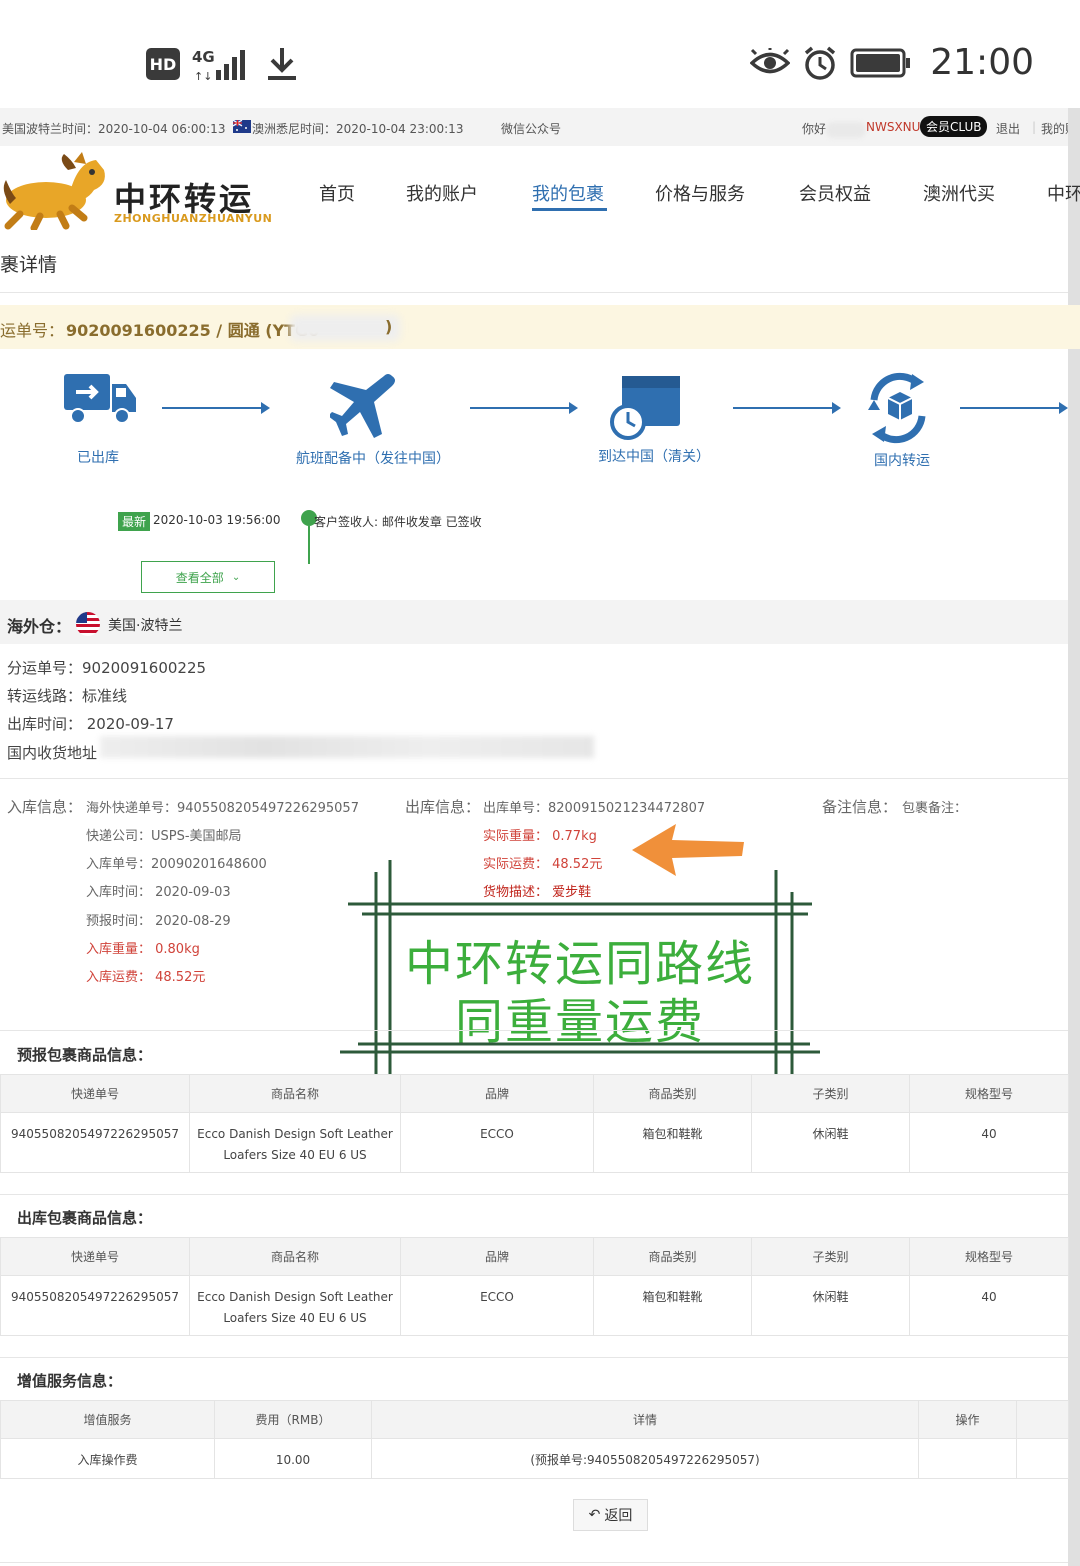 The image size is (1080, 1566). What do you see at coordinates (860, 807) in the screenshot?
I see `remark-section-label: 备注信息：` at bounding box center [860, 807].